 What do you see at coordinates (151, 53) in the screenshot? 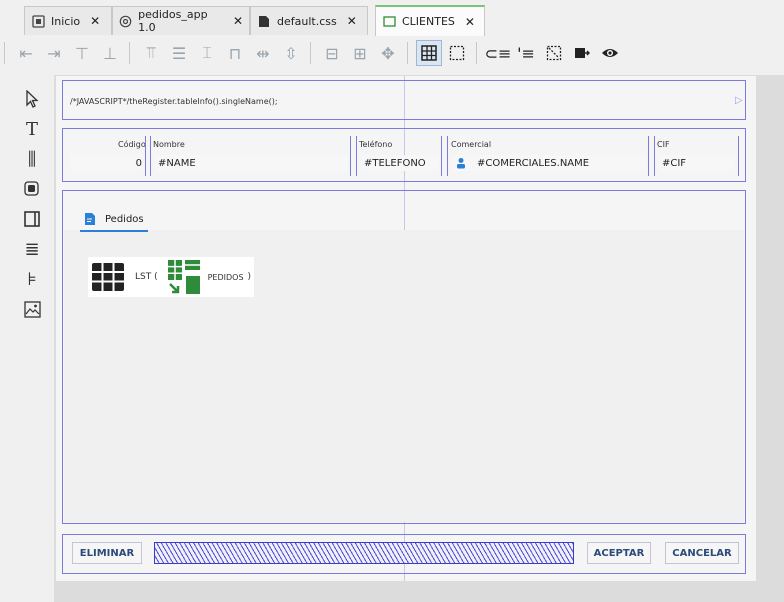
I see `distribute-top-icon: ⫪` at bounding box center [151, 53].